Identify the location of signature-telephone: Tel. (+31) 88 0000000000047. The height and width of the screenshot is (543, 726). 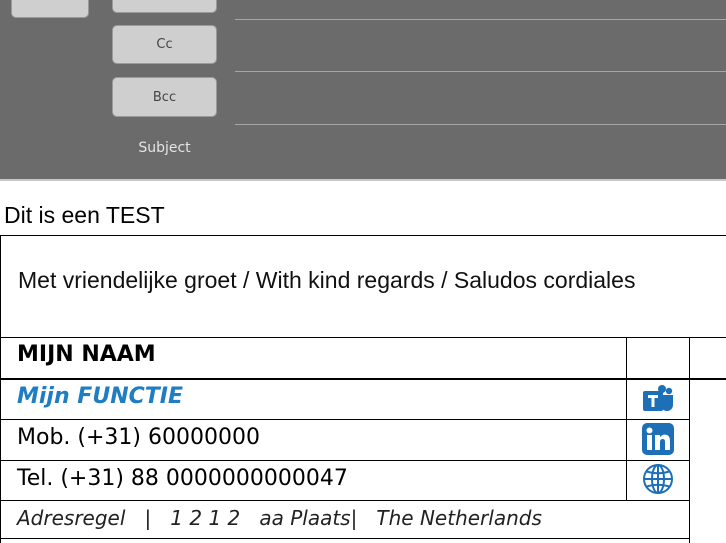
(182, 478).